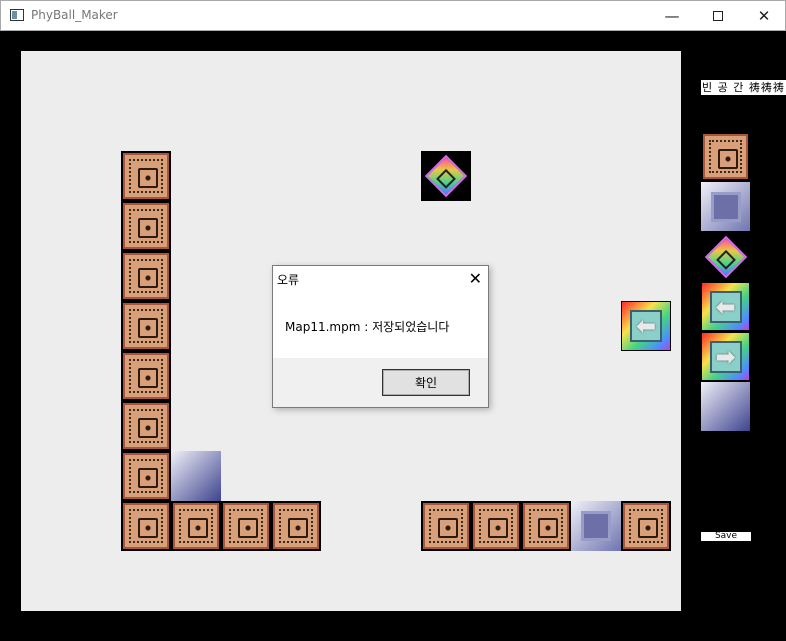 Image resolution: width=786 pixels, height=641 pixels. Describe the element at coordinates (726, 536) in the screenshot. I see `save-button: Save` at that location.